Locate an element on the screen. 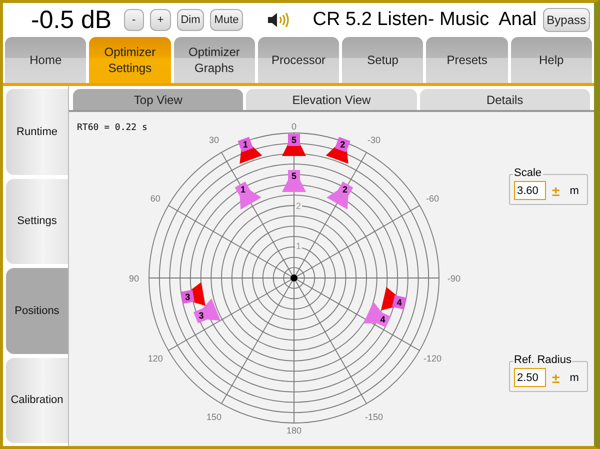  group-label: Ref. Radius is located at coordinates (542, 360).